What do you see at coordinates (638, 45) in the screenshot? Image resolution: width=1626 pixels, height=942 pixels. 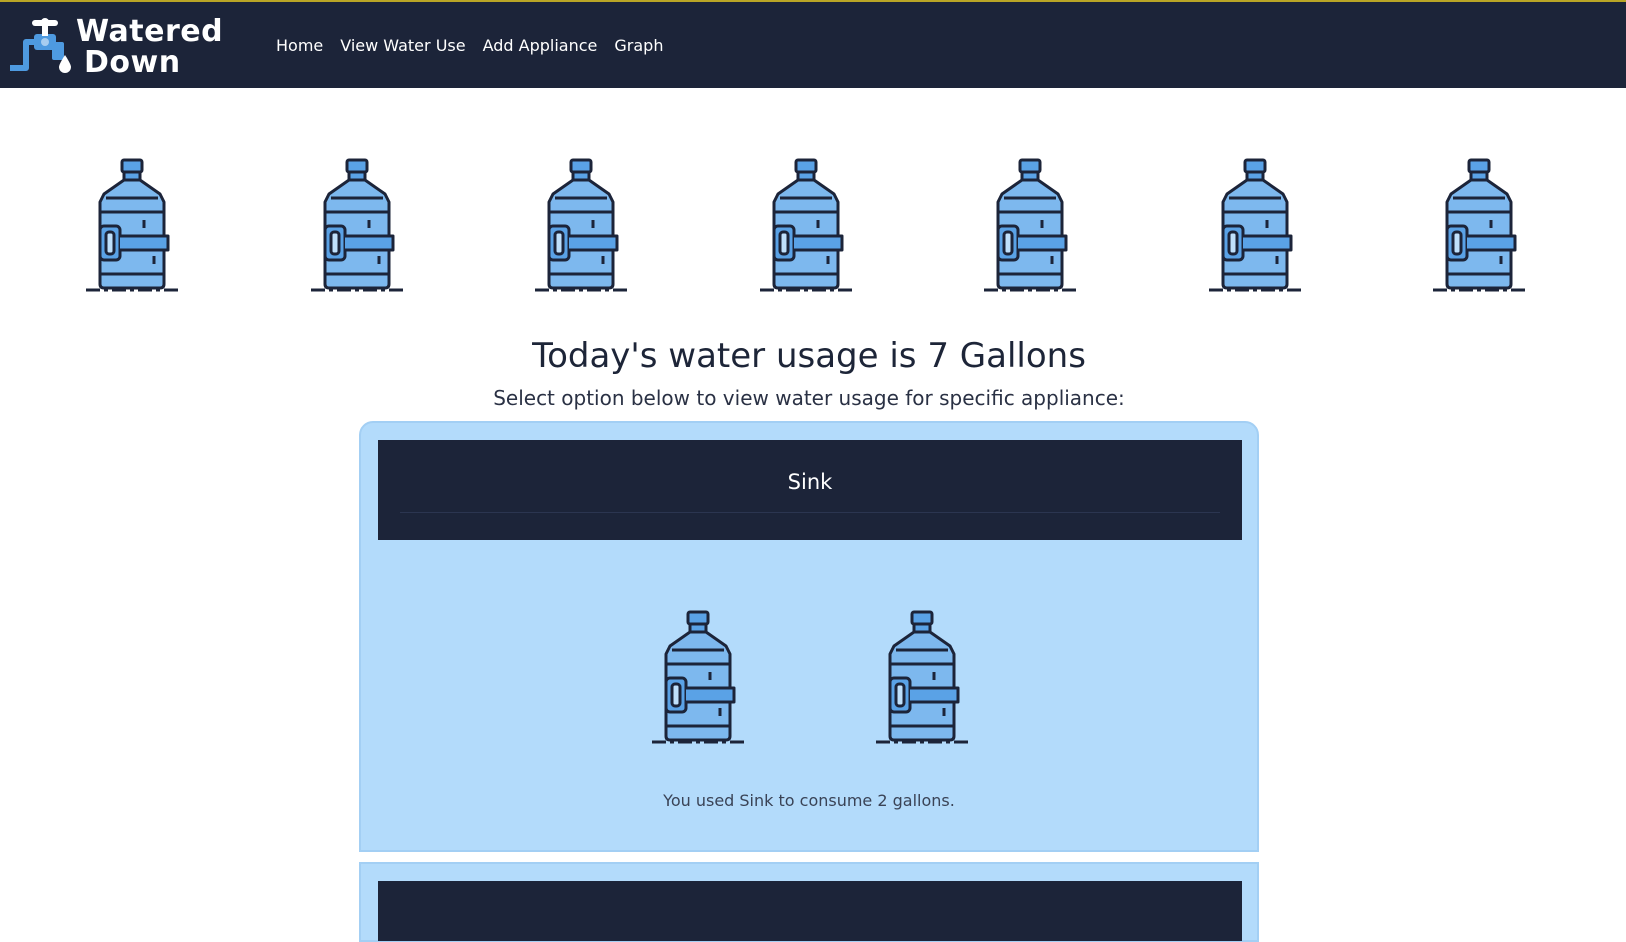 I see `nav-graph-link: Graph` at bounding box center [638, 45].